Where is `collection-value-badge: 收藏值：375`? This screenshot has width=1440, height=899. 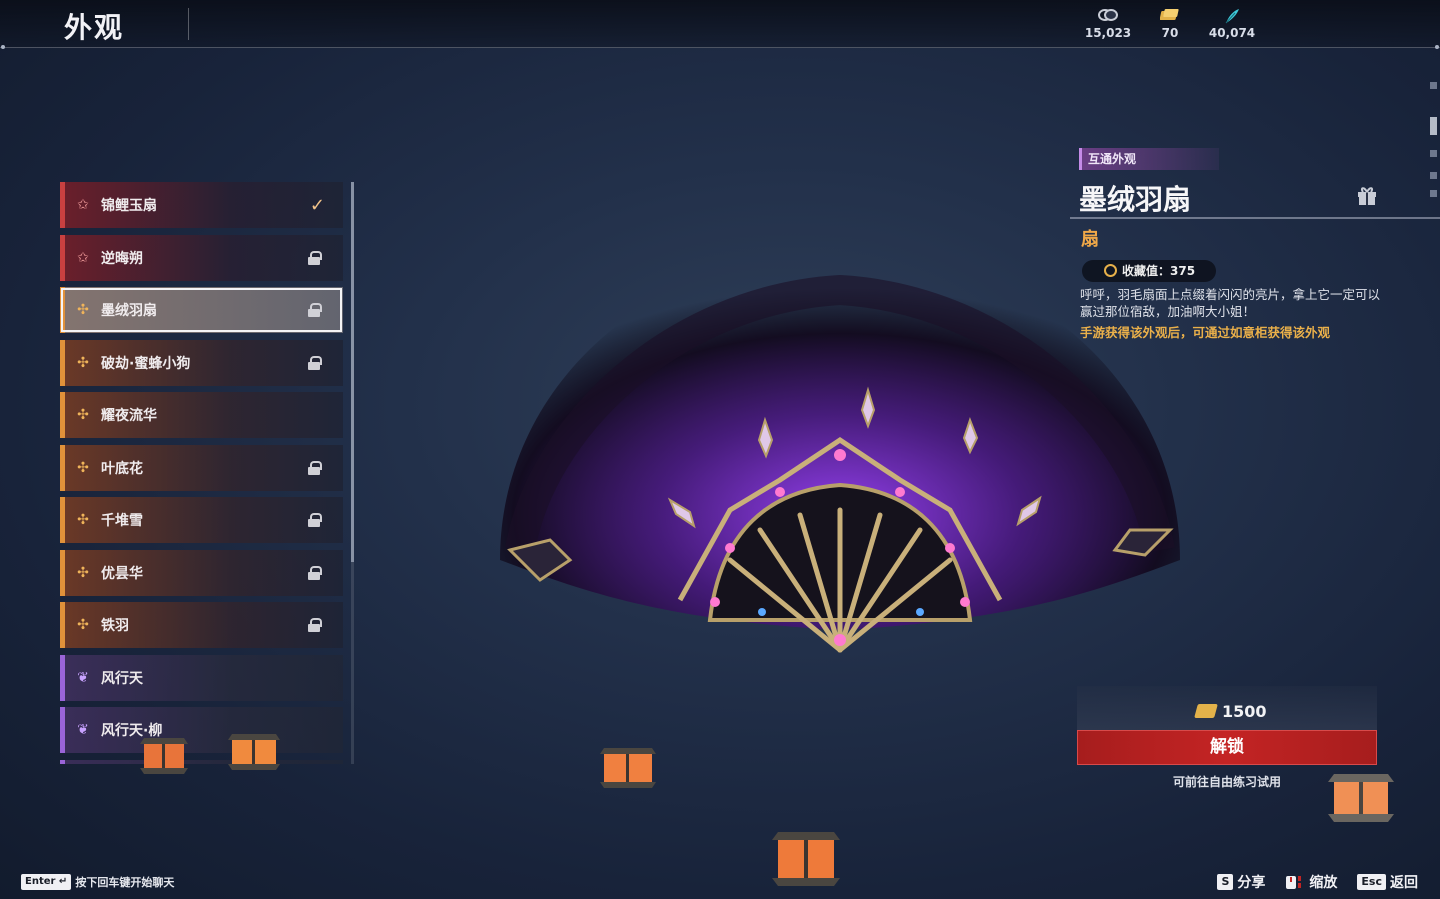 collection-value-badge: 收藏值：375 is located at coordinates (1149, 271).